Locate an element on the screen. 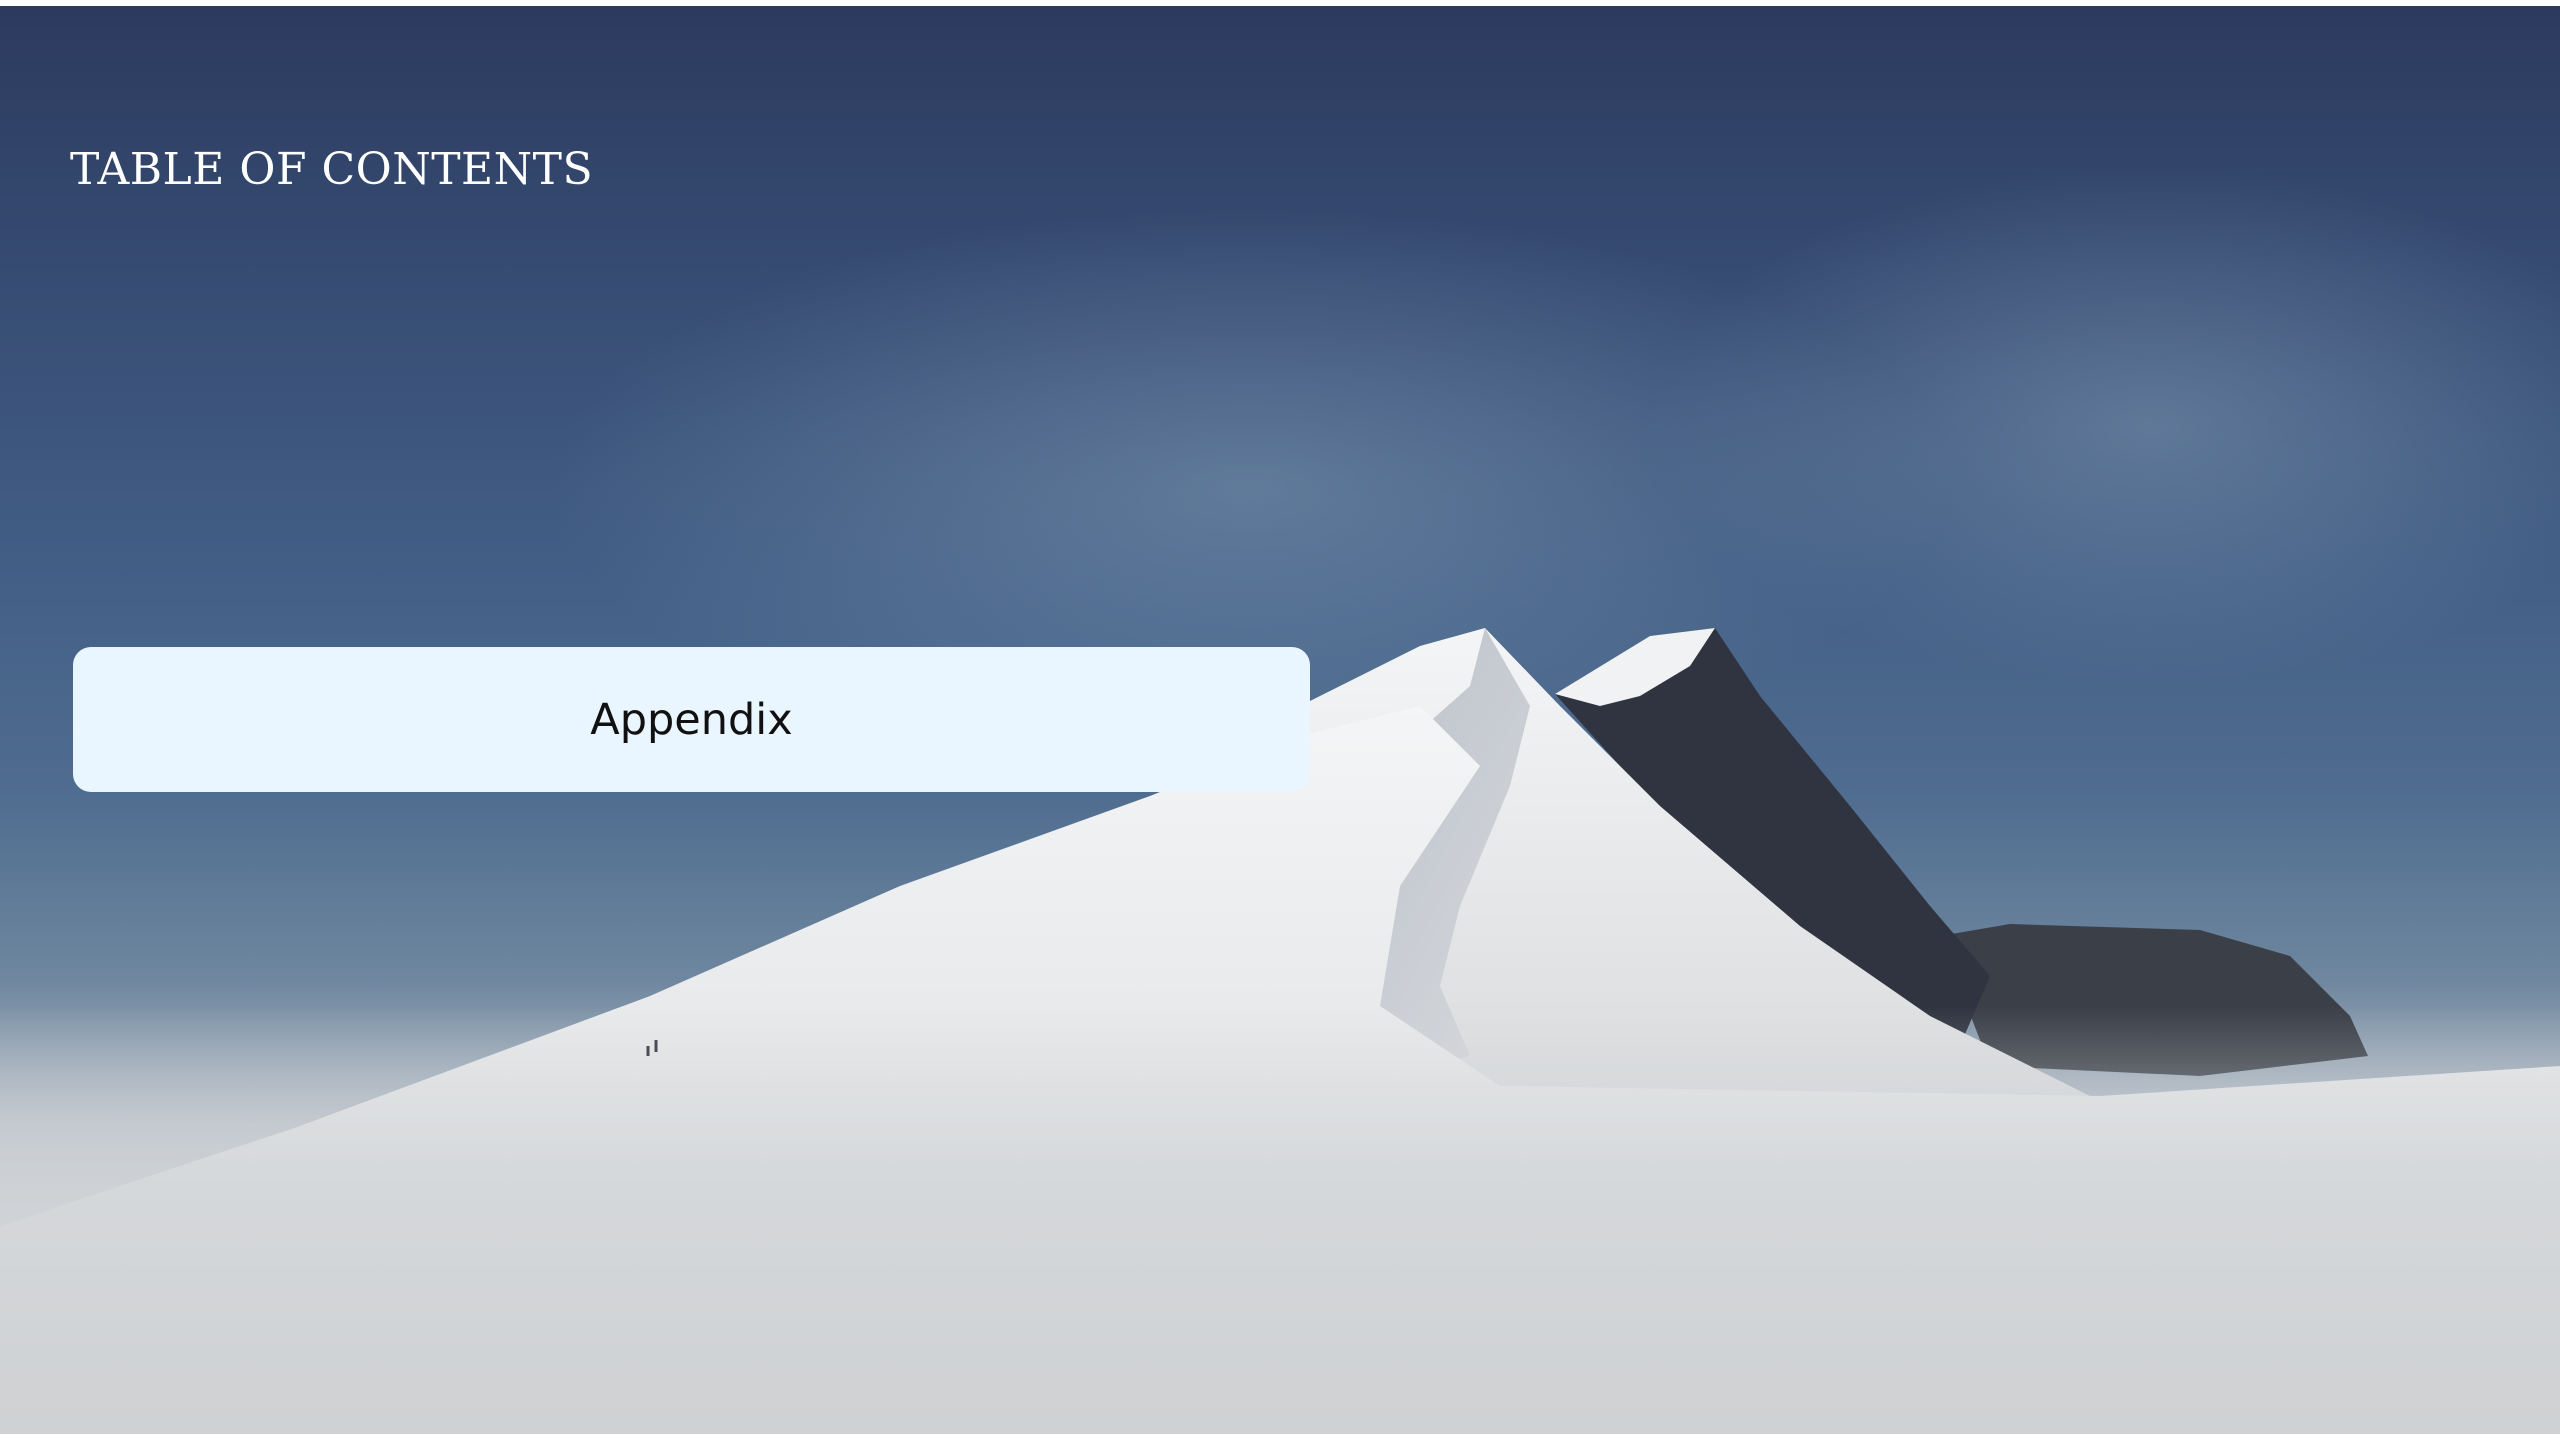 The height and width of the screenshot is (1440, 2560). toc-item-label: Appendix is located at coordinates (691, 719).